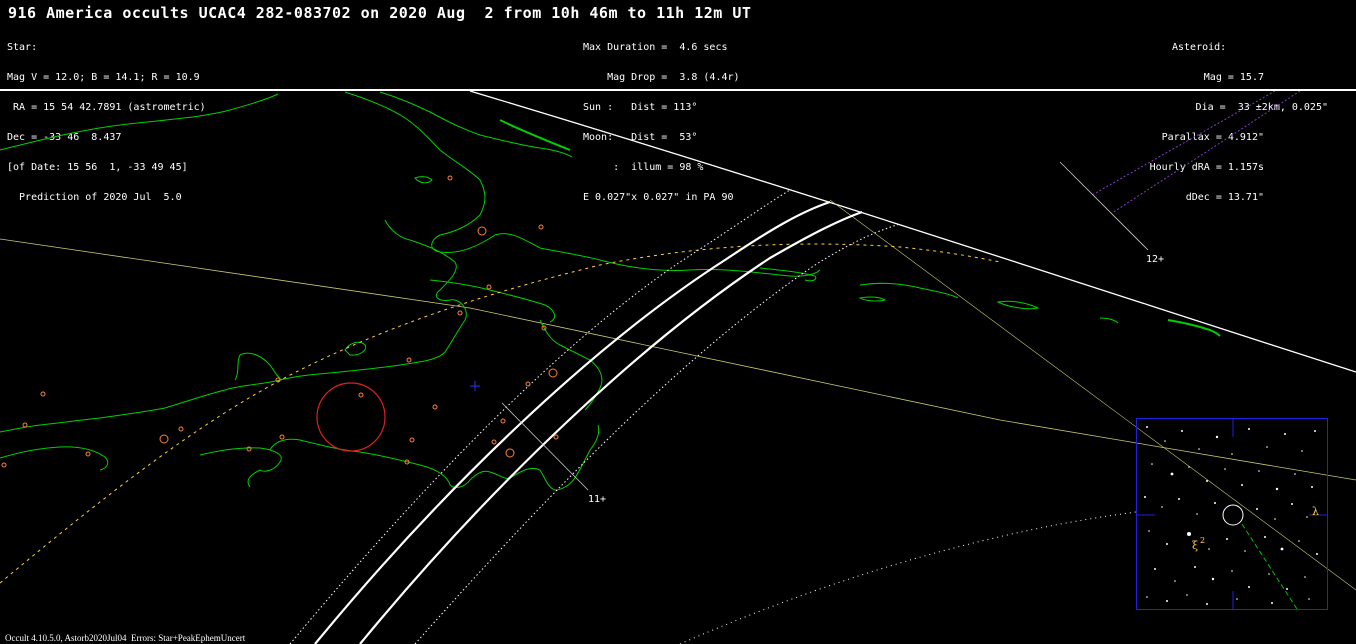 The image size is (1356, 644). I want to click on night-boundary-line, so click(1206, 152).